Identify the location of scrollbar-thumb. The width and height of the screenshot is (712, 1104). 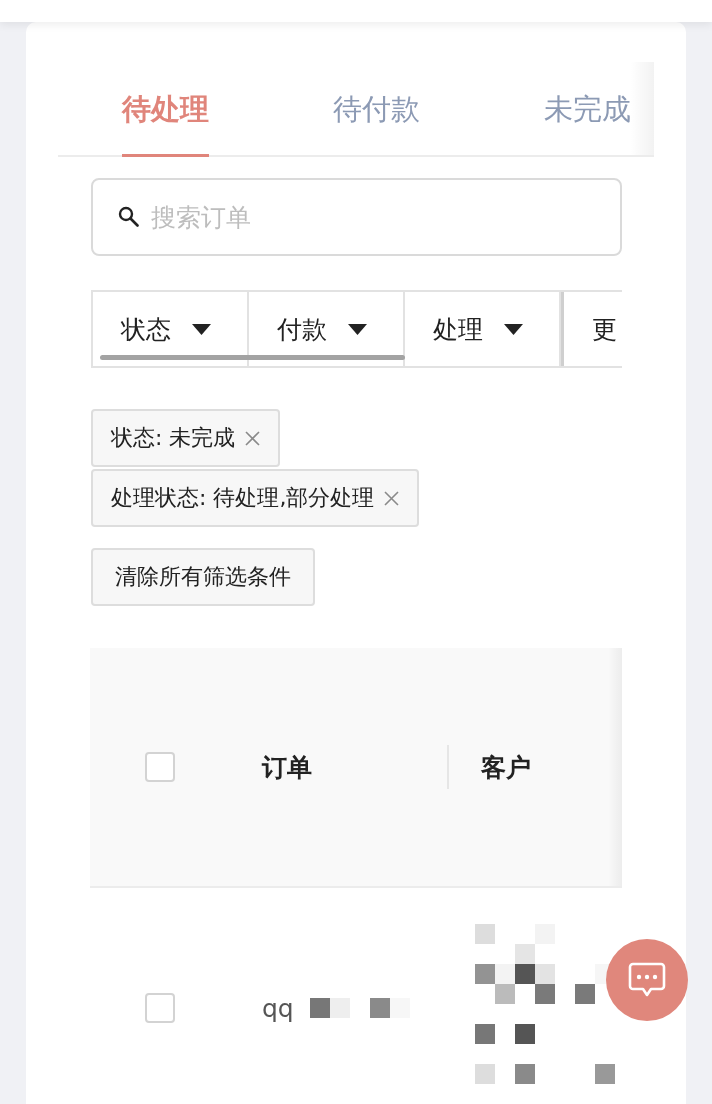
(252, 357).